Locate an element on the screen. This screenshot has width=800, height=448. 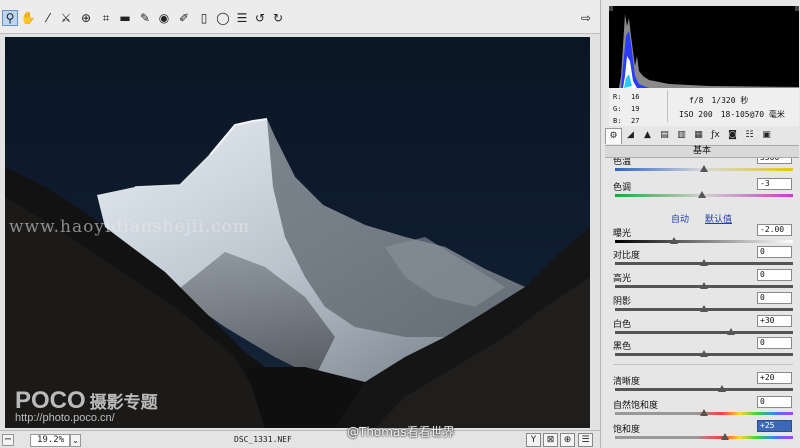
rotate-left-icon: ↺ is located at coordinates (260, 18).